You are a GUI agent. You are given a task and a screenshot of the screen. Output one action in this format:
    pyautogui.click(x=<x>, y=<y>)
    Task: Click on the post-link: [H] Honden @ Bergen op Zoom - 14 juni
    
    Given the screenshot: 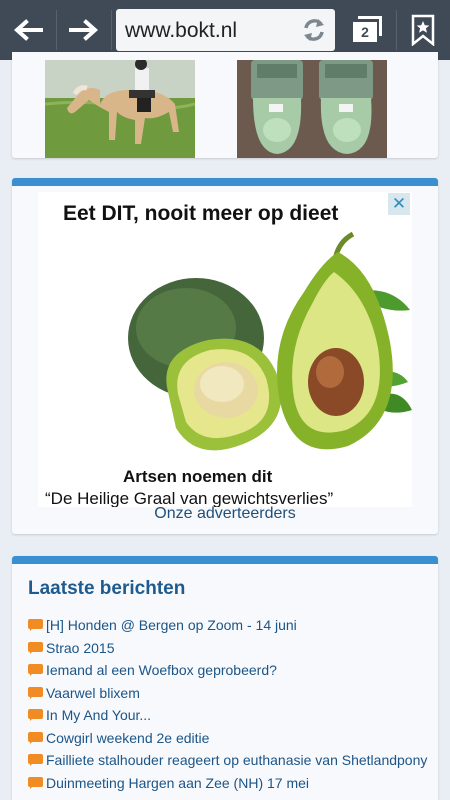 What is the action you would take?
    pyautogui.click(x=171, y=625)
    